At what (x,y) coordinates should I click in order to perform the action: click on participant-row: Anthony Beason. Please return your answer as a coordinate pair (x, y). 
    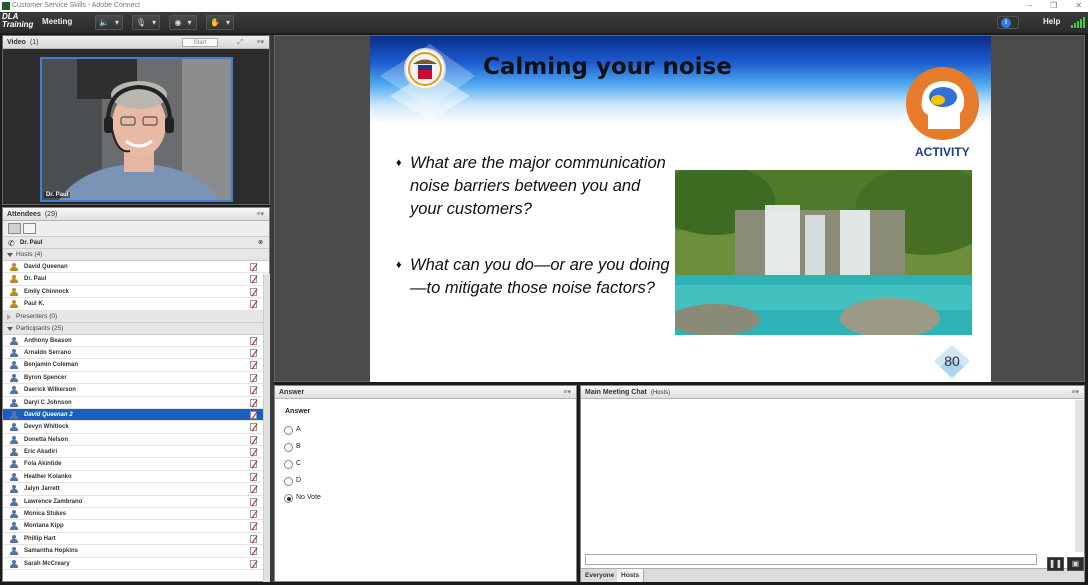
    Looking at the image, I should click on (136, 341).